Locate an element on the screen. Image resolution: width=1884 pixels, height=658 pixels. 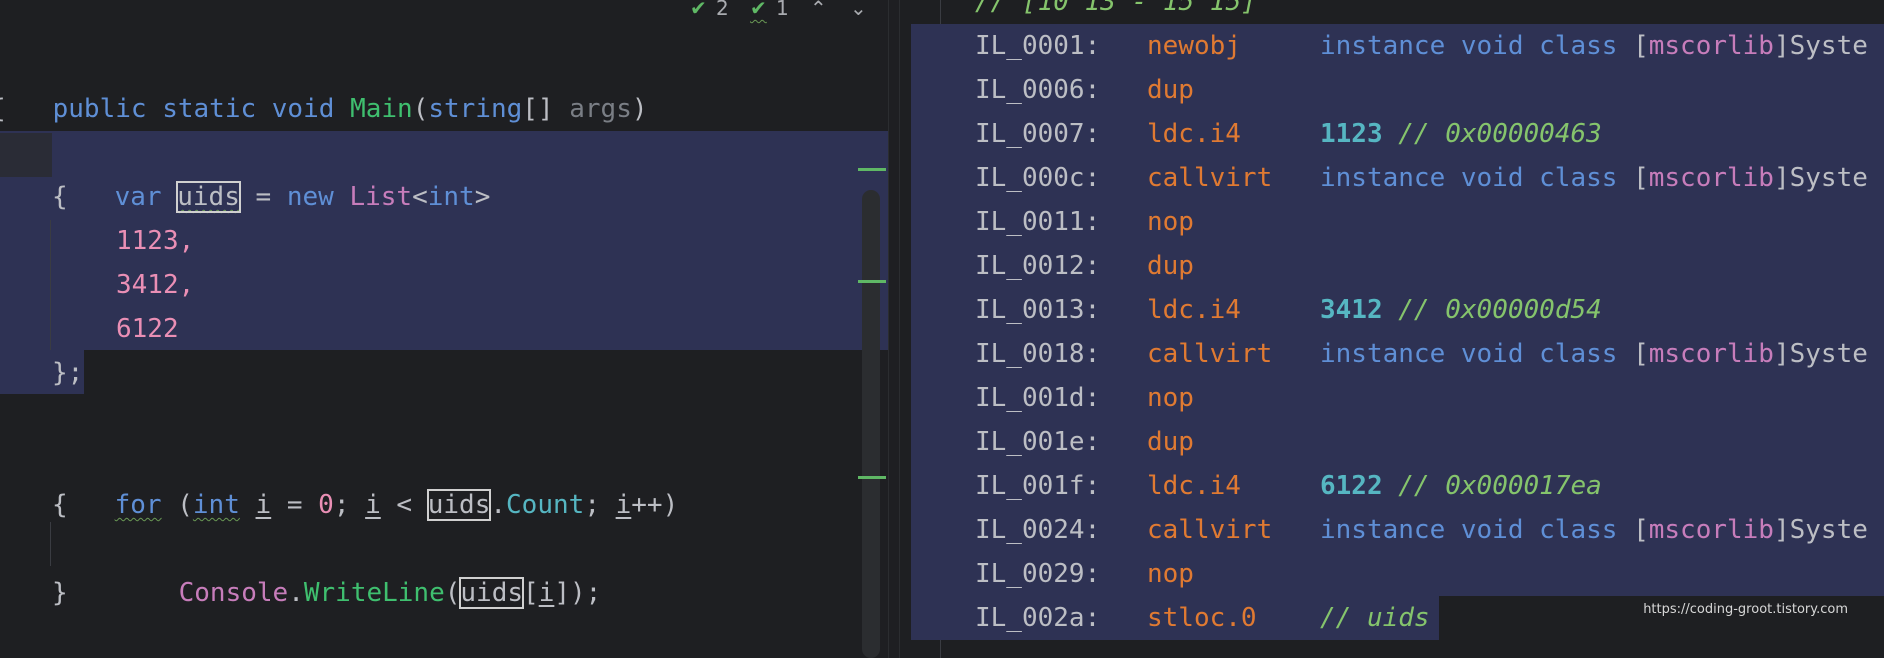
param-args: args is located at coordinates (600, 109).